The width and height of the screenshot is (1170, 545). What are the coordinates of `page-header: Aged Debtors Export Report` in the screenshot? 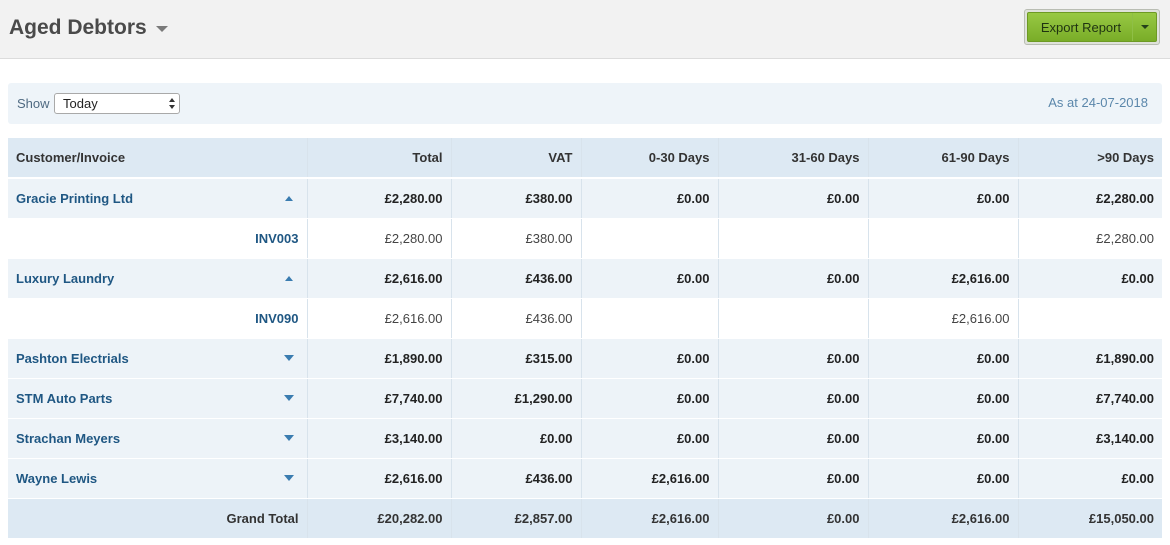 It's located at (585, 29).